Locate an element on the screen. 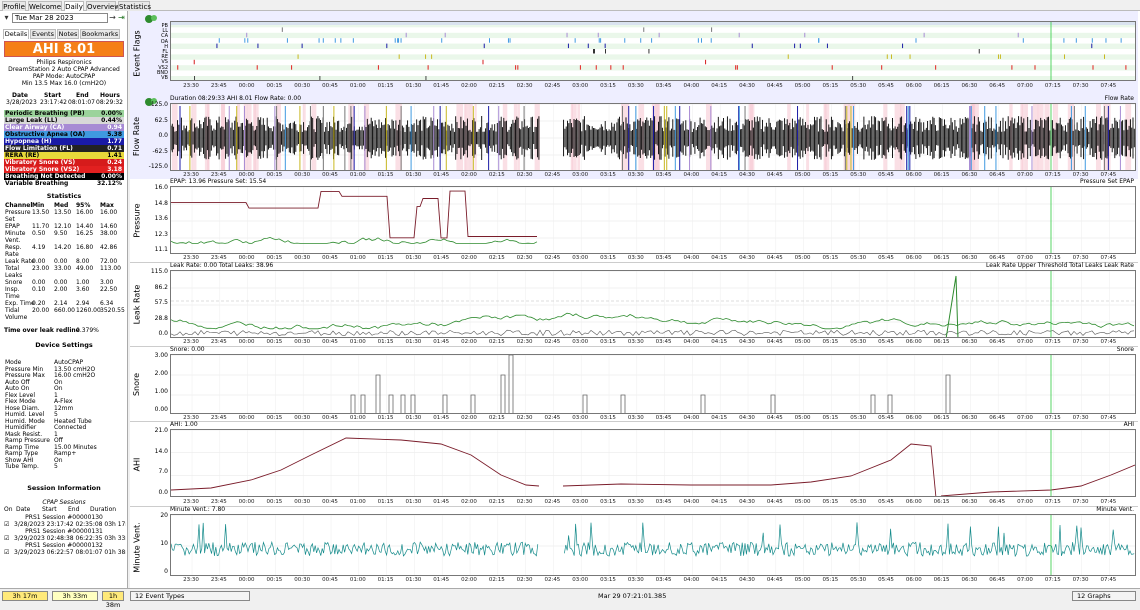 The image size is (1140, 610). event-index-row: Vibratory Snore (VS) 0.24 is located at coordinates (64, 162).